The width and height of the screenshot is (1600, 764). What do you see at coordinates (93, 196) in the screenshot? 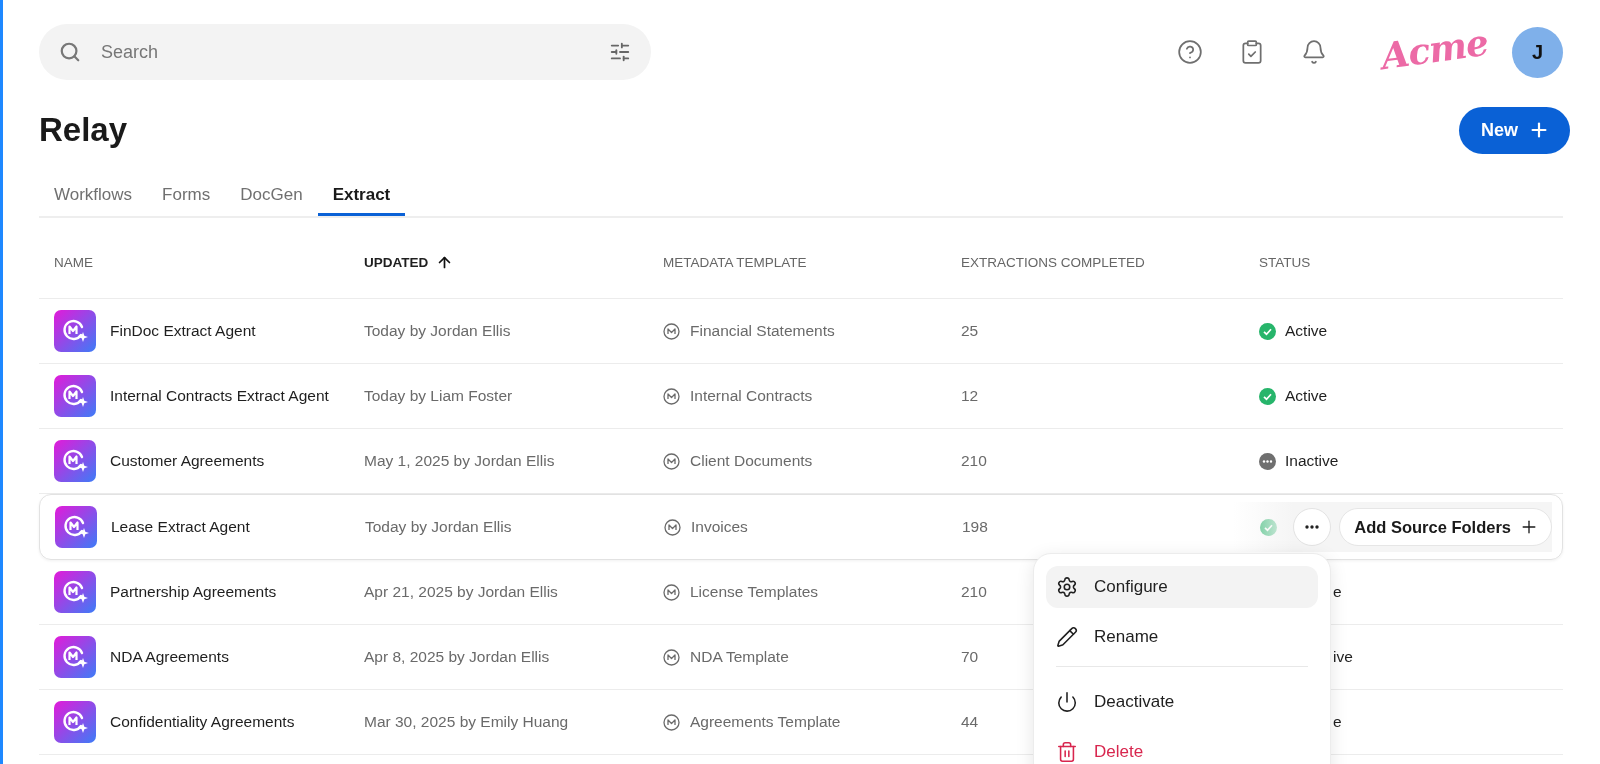
I see `tab: Workflows` at bounding box center [93, 196].